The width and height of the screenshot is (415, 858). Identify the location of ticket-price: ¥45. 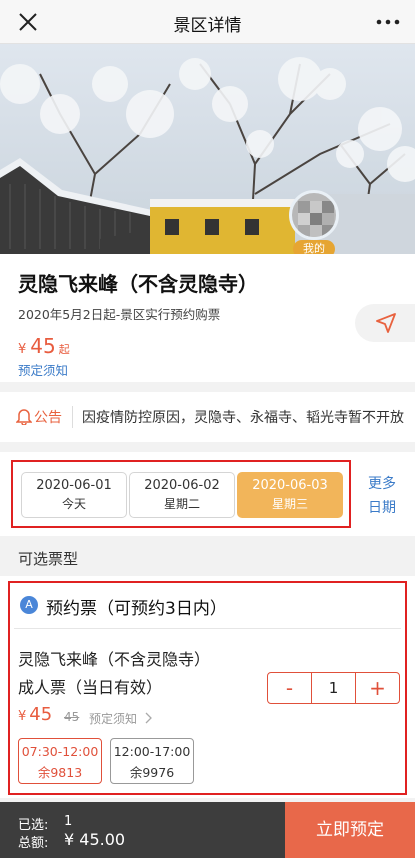
(35, 714).